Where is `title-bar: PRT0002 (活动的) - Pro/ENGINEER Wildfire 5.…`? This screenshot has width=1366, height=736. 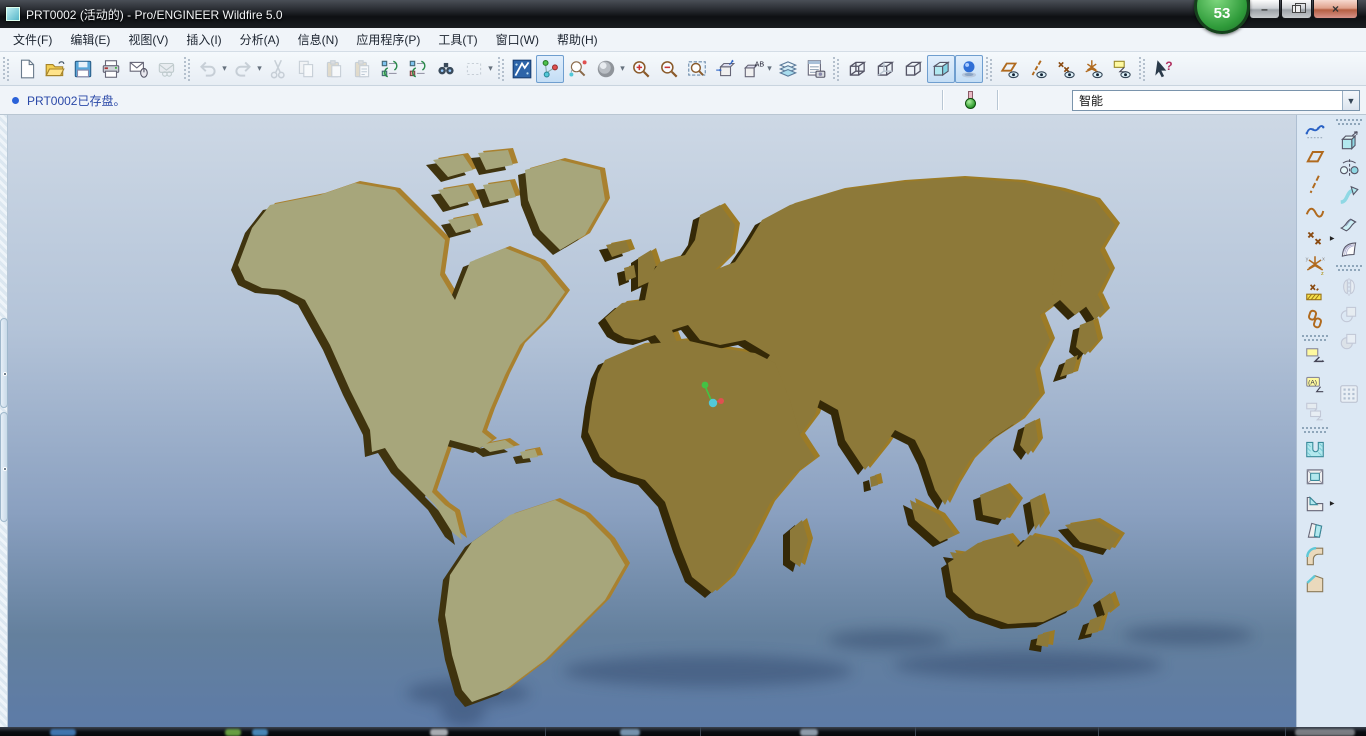 title-bar: PRT0002 (活动的) - Pro/ENGINEER Wildfire 5.… is located at coordinates (683, 14).